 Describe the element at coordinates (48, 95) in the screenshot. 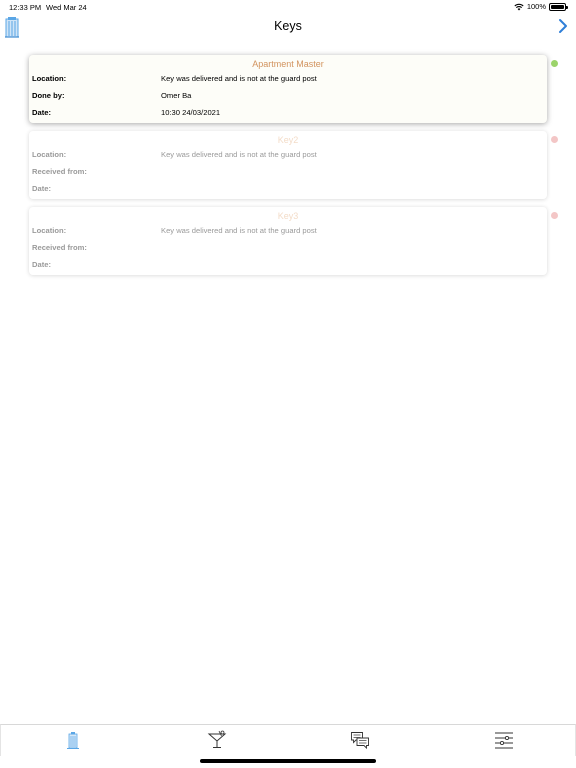

I see `done-by-label: Done by:` at that location.